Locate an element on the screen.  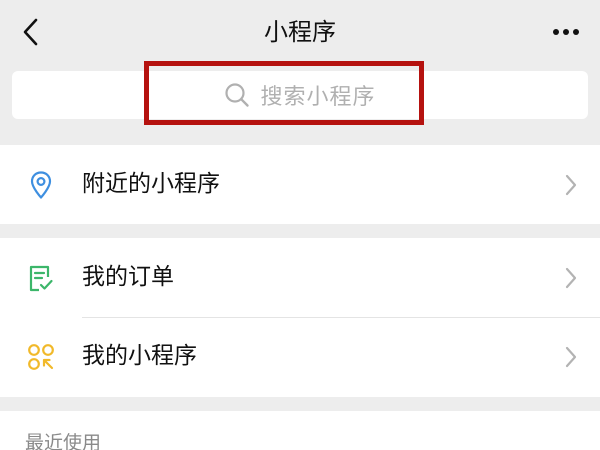
nearby-miniprograms-label: 附近的小程序 is located at coordinates (151, 184).